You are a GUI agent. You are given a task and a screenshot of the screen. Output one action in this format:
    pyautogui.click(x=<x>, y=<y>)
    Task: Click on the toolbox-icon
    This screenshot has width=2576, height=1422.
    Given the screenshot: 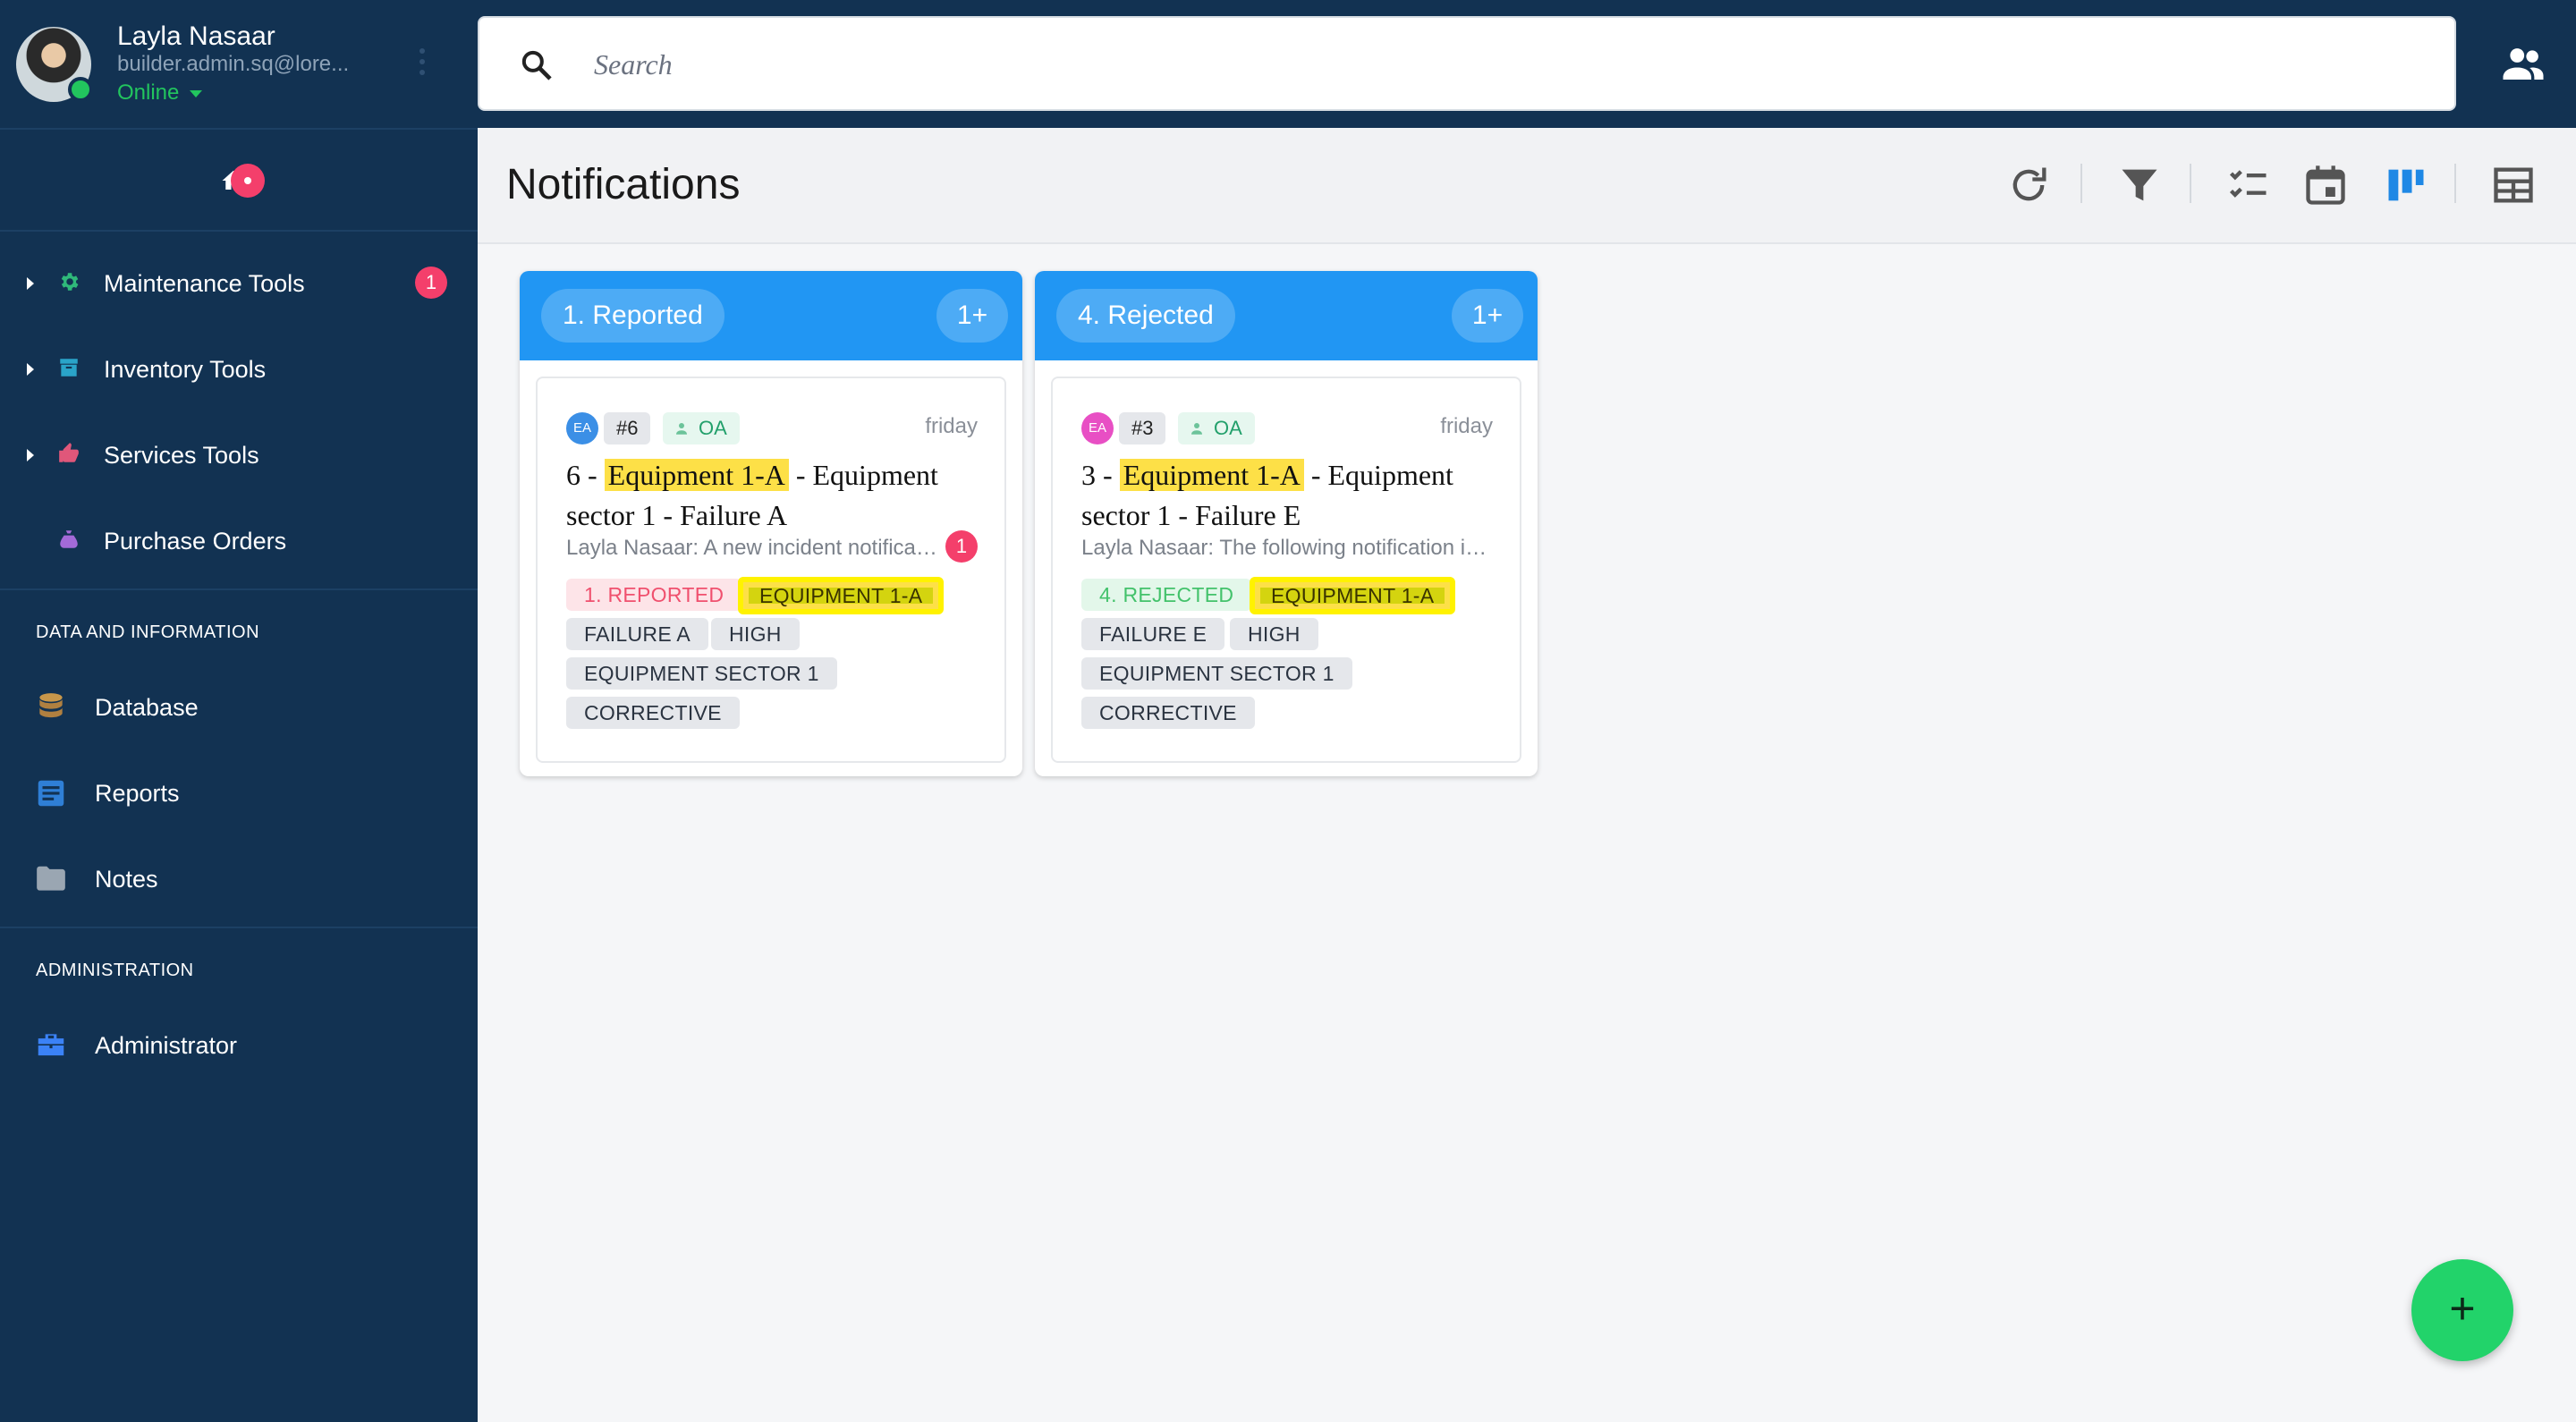 What is the action you would take?
    pyautogui.click(x=51, y=1045)
    